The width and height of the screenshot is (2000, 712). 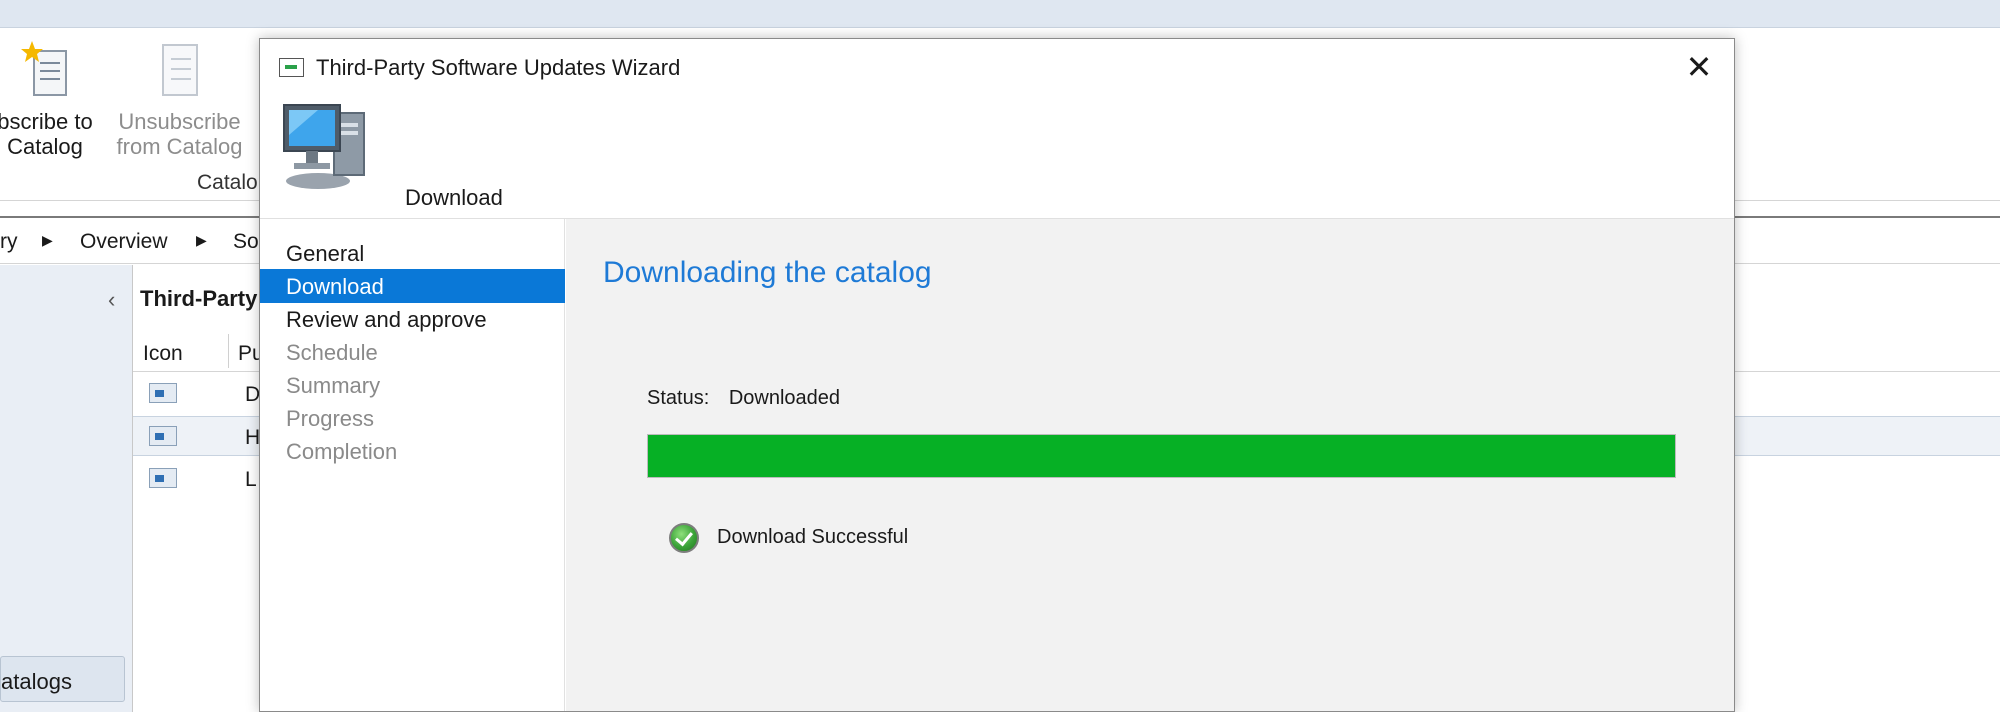 I want to click on ribbon-group-label: Catalo, so click(x=227, y=182).